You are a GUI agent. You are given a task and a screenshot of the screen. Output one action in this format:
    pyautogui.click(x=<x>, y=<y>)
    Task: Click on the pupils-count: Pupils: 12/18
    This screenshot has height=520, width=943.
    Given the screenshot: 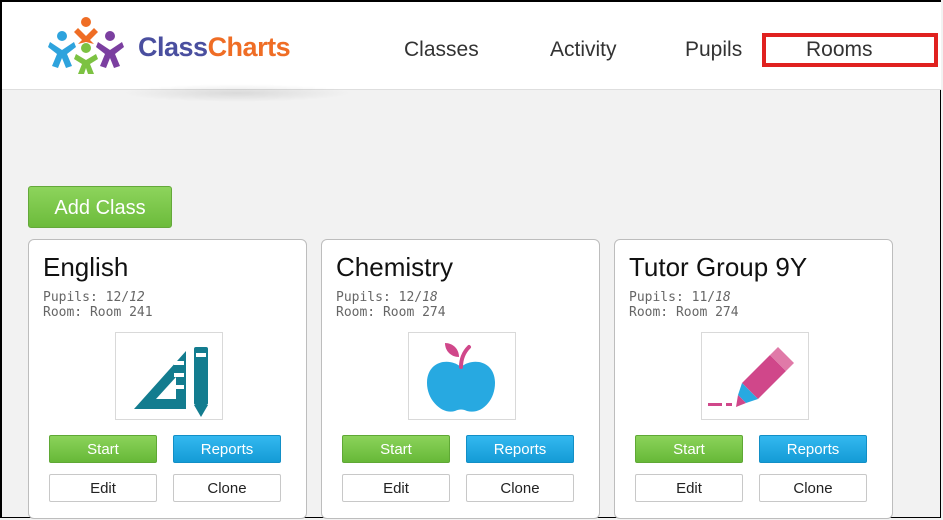 What is the action you would take?
    pyautogui.click(x=387, y=297)
    